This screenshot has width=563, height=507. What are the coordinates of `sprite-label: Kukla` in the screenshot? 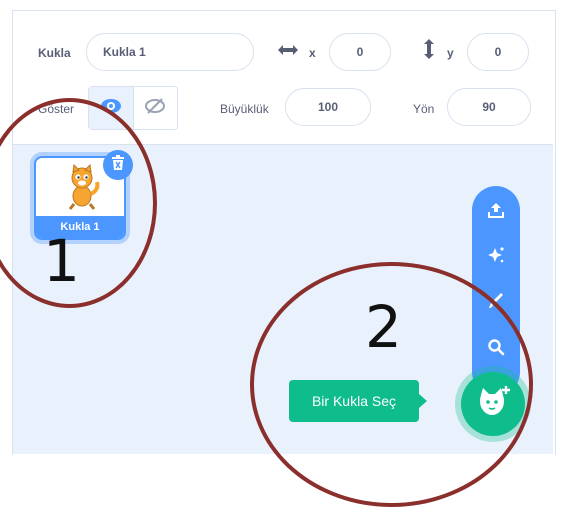 It's located at (54, 53).